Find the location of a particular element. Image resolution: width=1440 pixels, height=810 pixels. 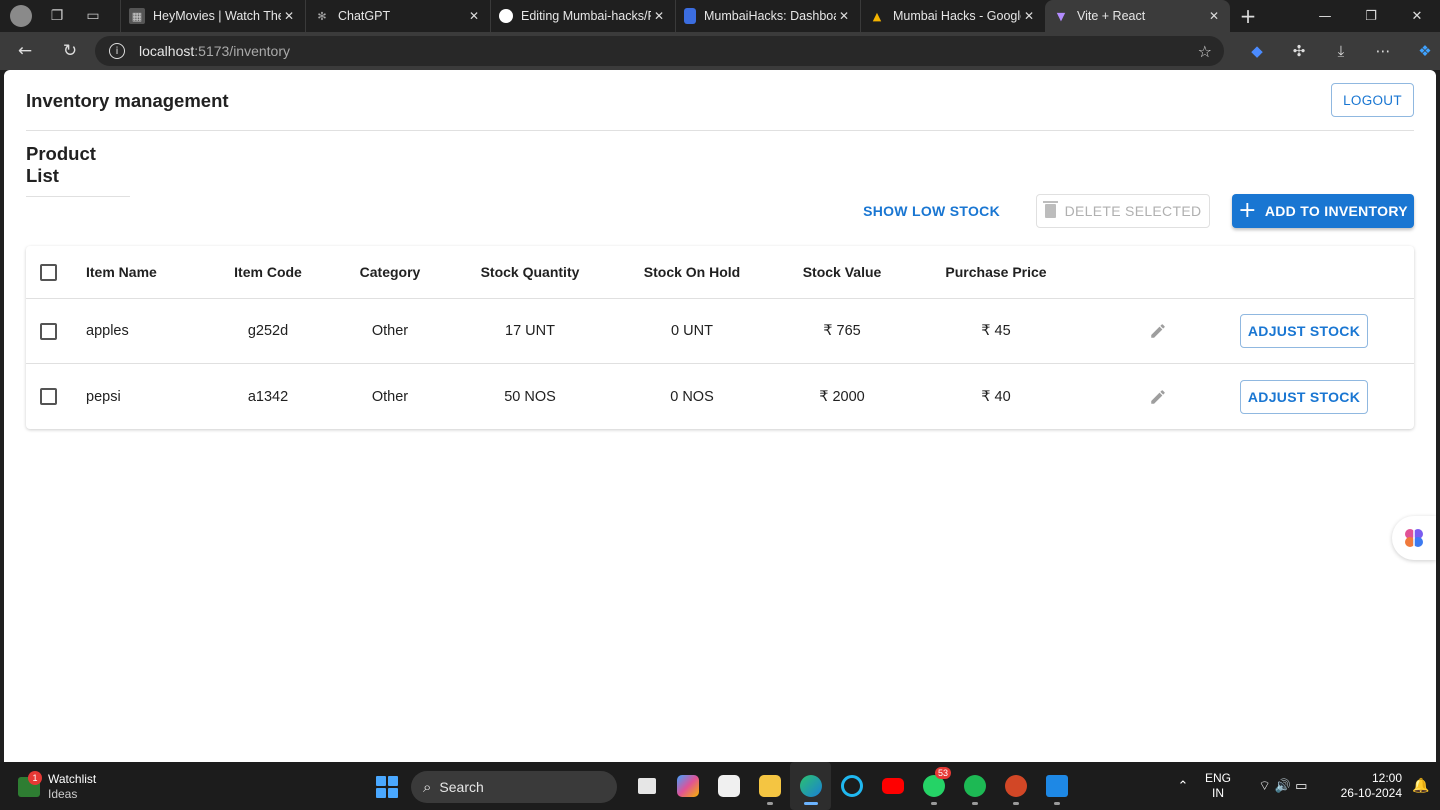

notification-bell-icon: 🔔 is located at coordinates (1421, 786).